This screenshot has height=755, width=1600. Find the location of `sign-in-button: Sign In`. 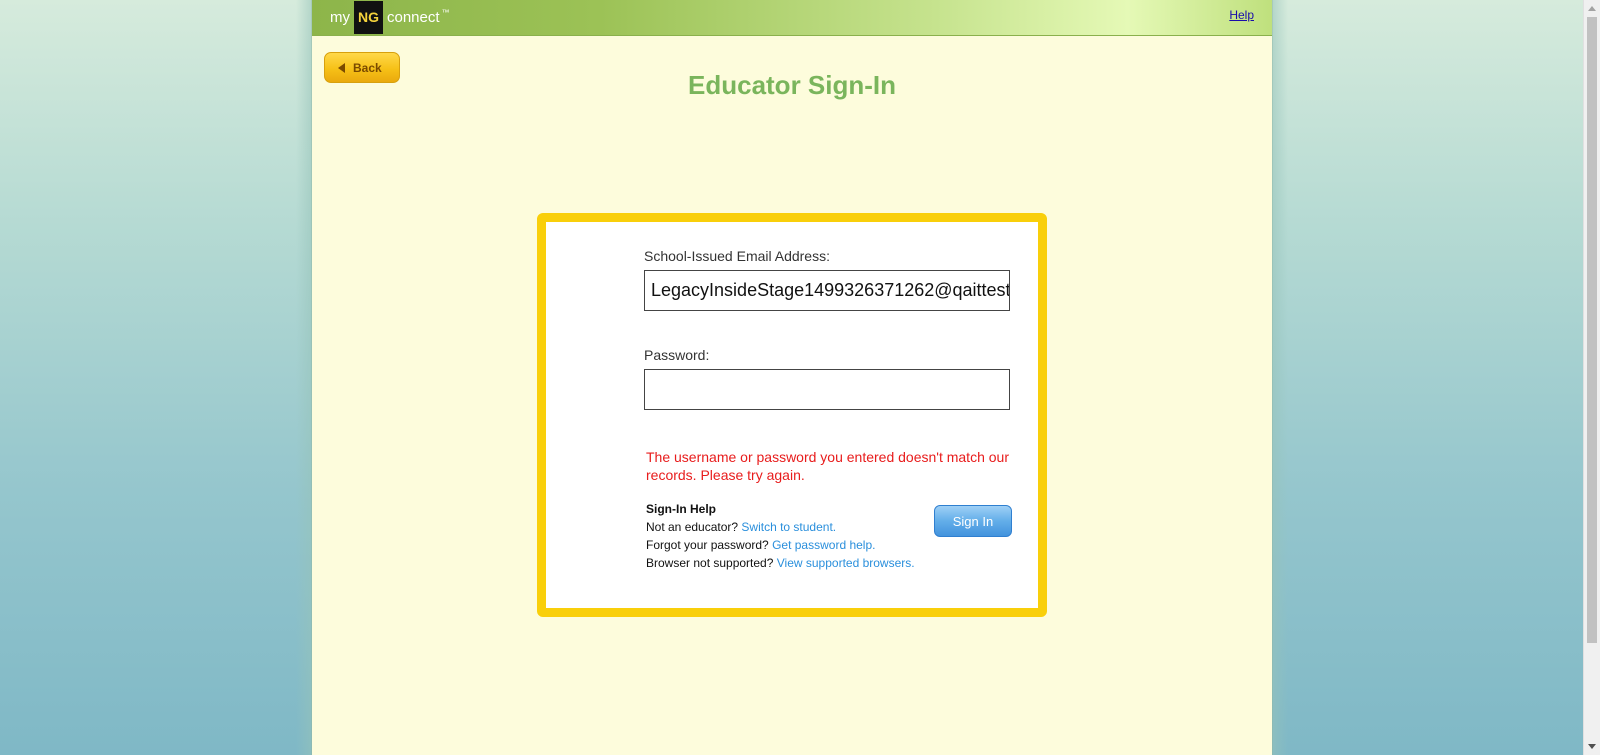

sign-in-button: Sign In is located at coordinates (973, 521).